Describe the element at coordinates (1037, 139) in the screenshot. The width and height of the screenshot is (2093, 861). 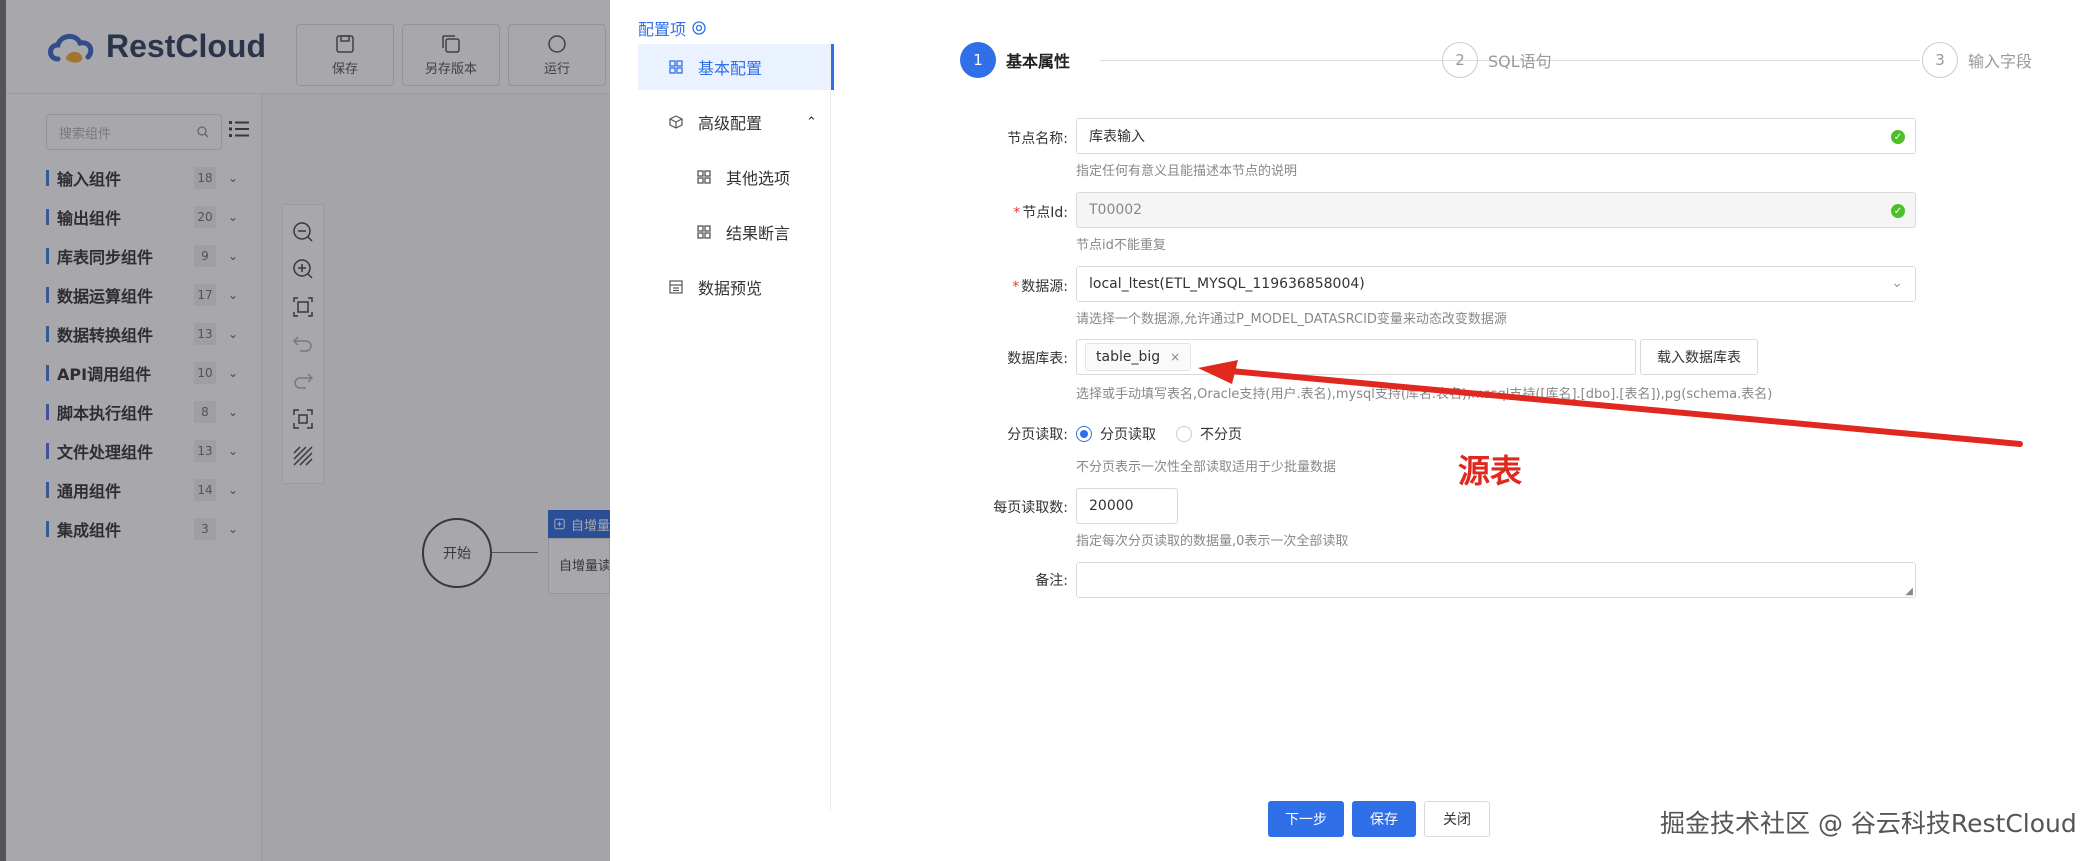
I see `node-name-label: 节点名称:` at that location.